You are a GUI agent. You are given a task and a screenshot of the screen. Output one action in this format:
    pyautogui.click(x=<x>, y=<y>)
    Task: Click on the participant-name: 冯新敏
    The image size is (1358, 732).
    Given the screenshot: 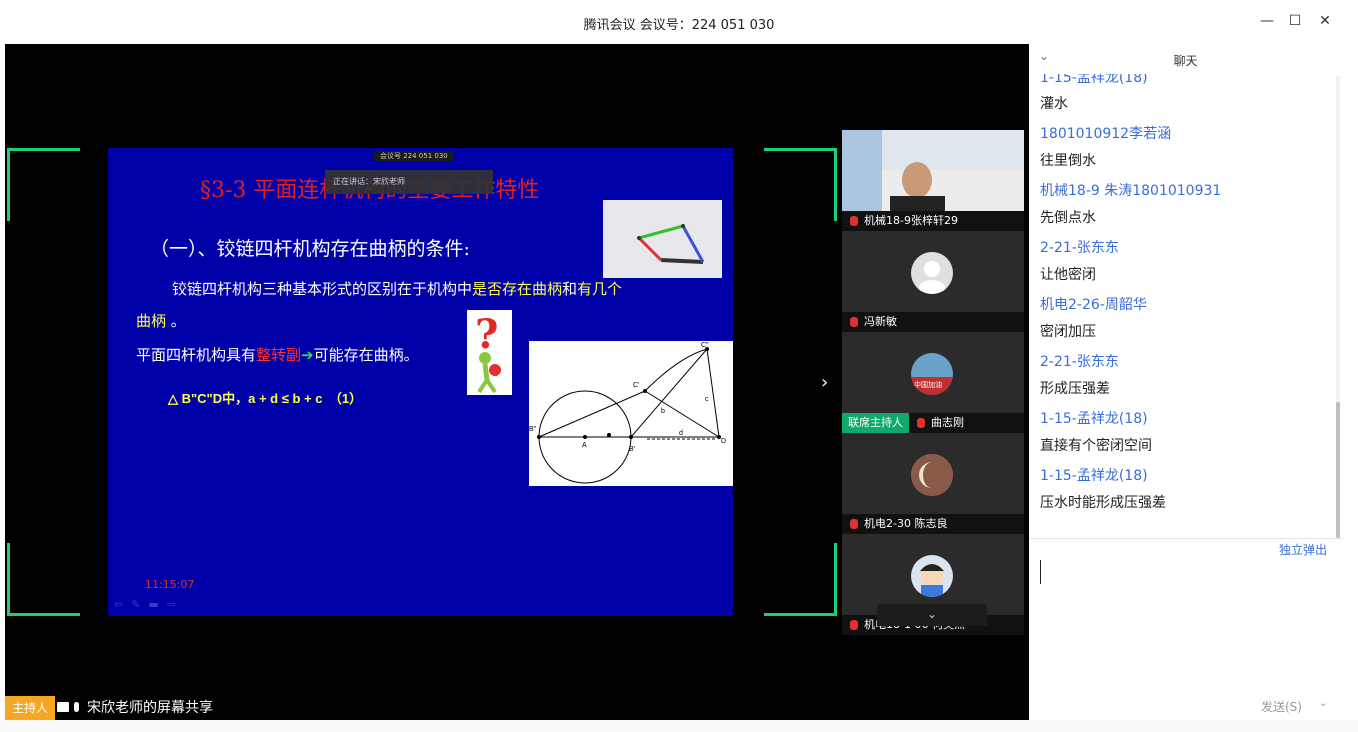 What is the action you would take?
    pyautogui.click(x=880, y=321)
    